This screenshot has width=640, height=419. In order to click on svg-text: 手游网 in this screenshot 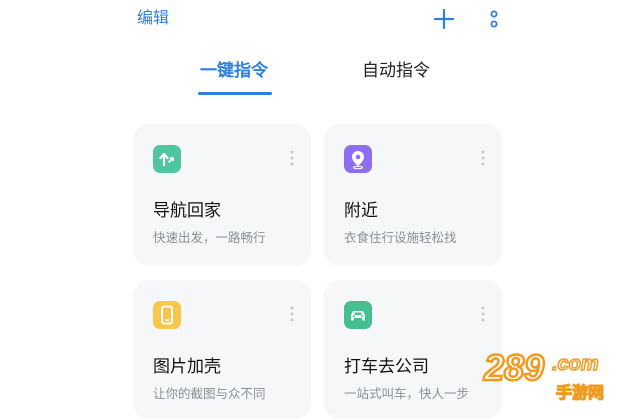, I will do `click(580, 392)`.